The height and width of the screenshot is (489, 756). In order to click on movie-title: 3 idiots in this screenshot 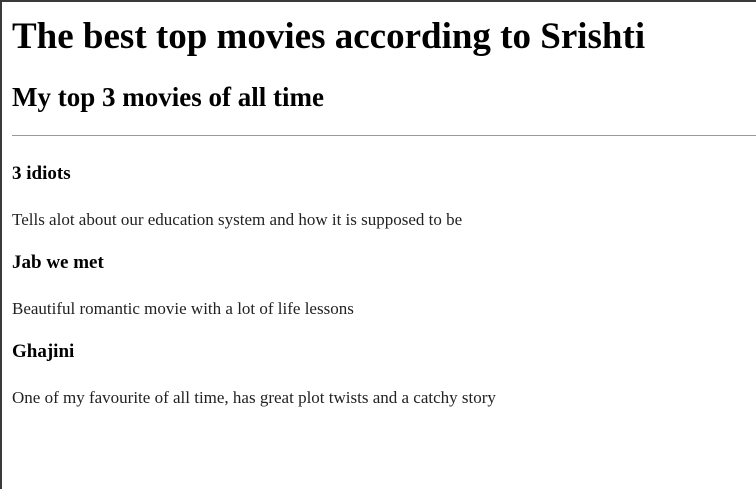, I will do `click(41, 173)`.